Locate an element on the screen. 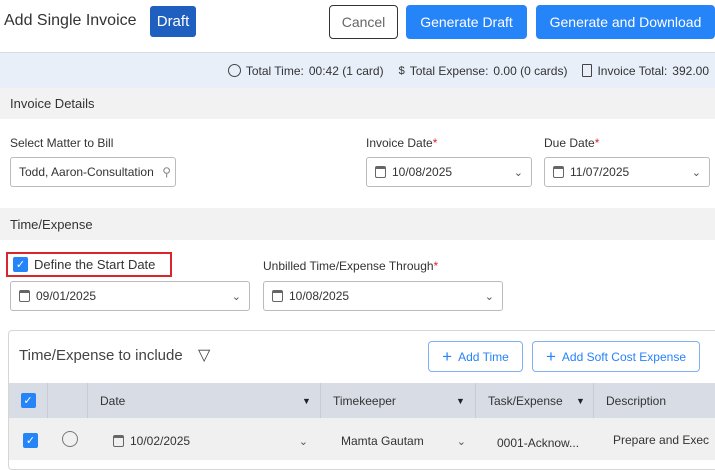 Image resolution: width=715 pixels, height=470 pixels. checkbox-checked-icon: ✓ is located at coordinates (20, 264).